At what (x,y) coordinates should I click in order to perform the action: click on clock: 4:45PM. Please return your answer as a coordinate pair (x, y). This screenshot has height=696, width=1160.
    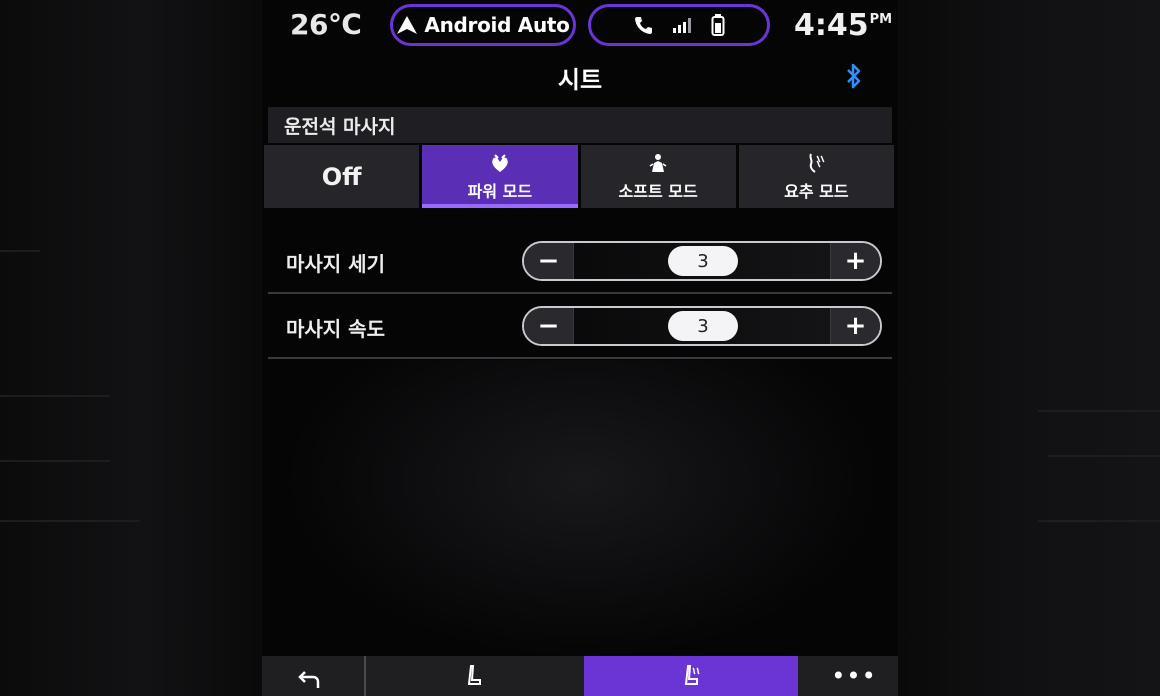
    Looking at the image, I should click on (843, 25).